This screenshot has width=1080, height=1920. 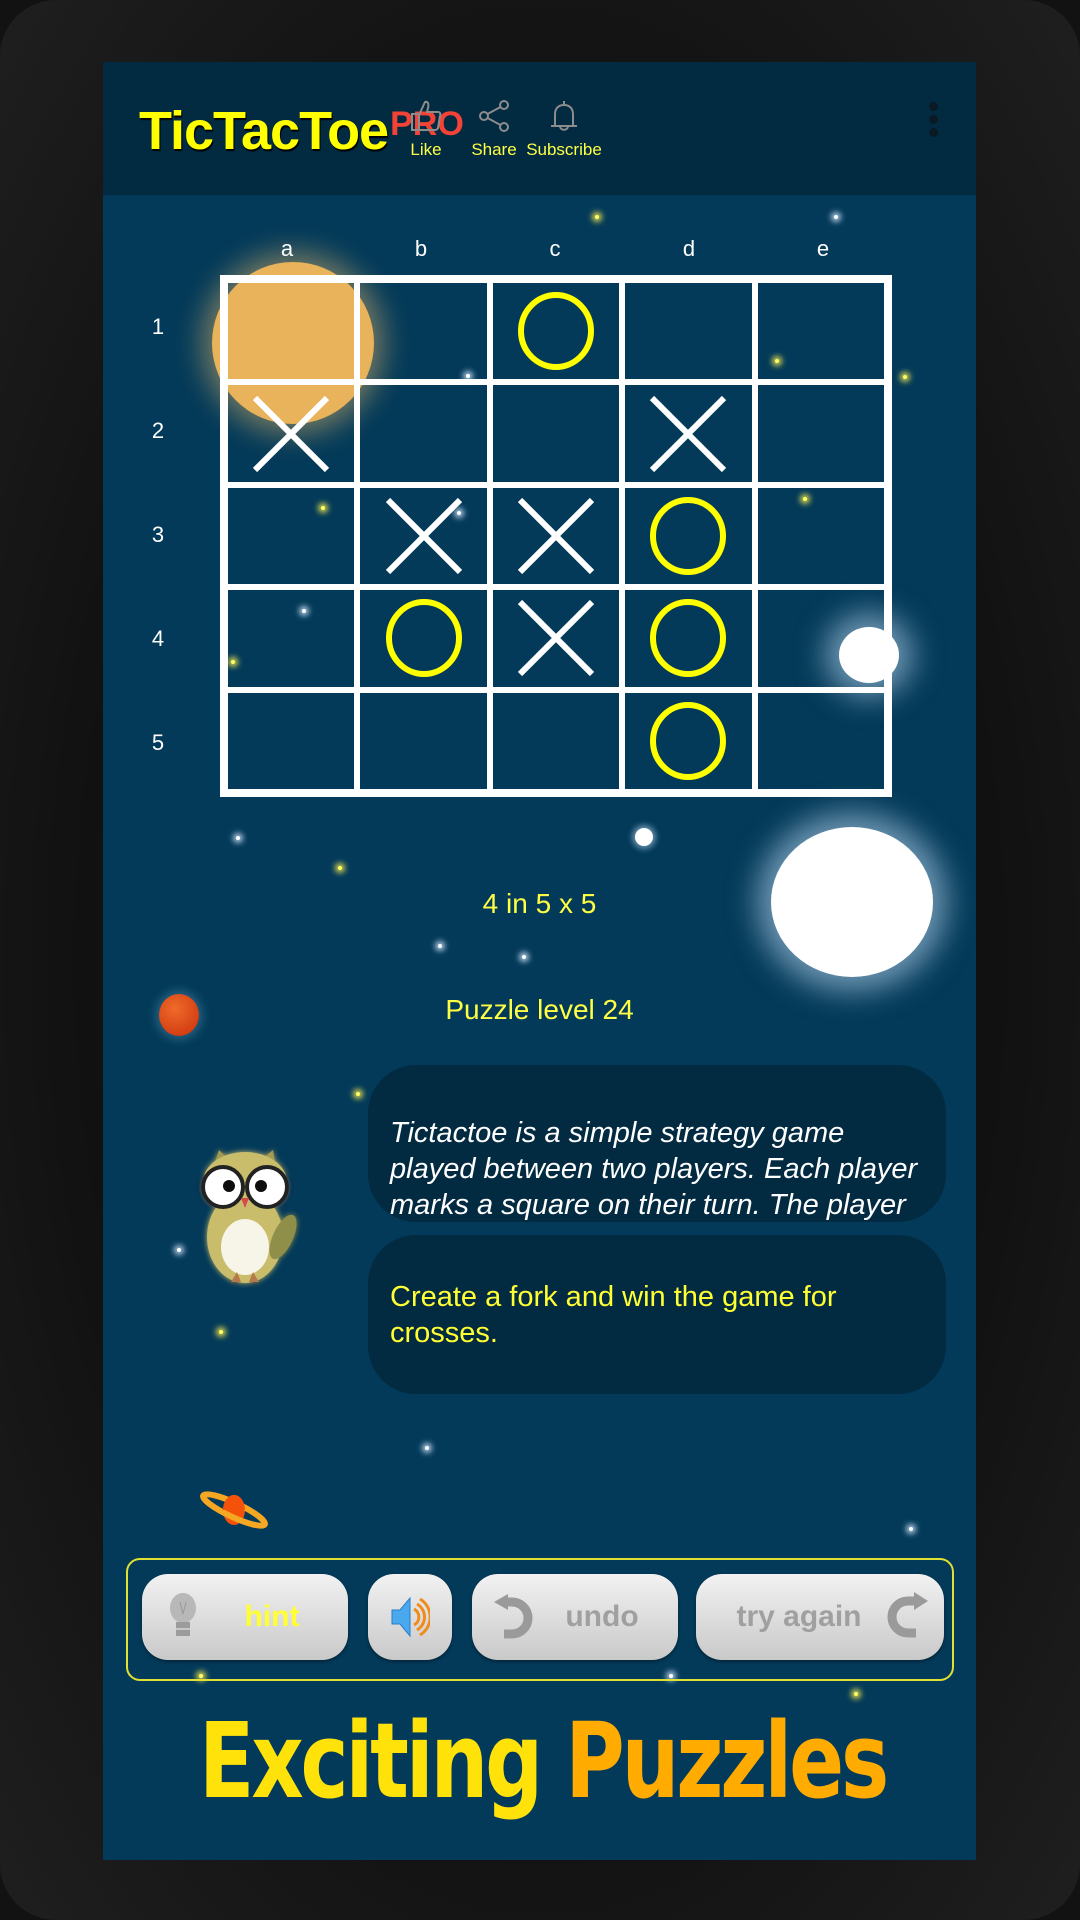 I want to click on board-cell-a2, so click(x=291, y=433).